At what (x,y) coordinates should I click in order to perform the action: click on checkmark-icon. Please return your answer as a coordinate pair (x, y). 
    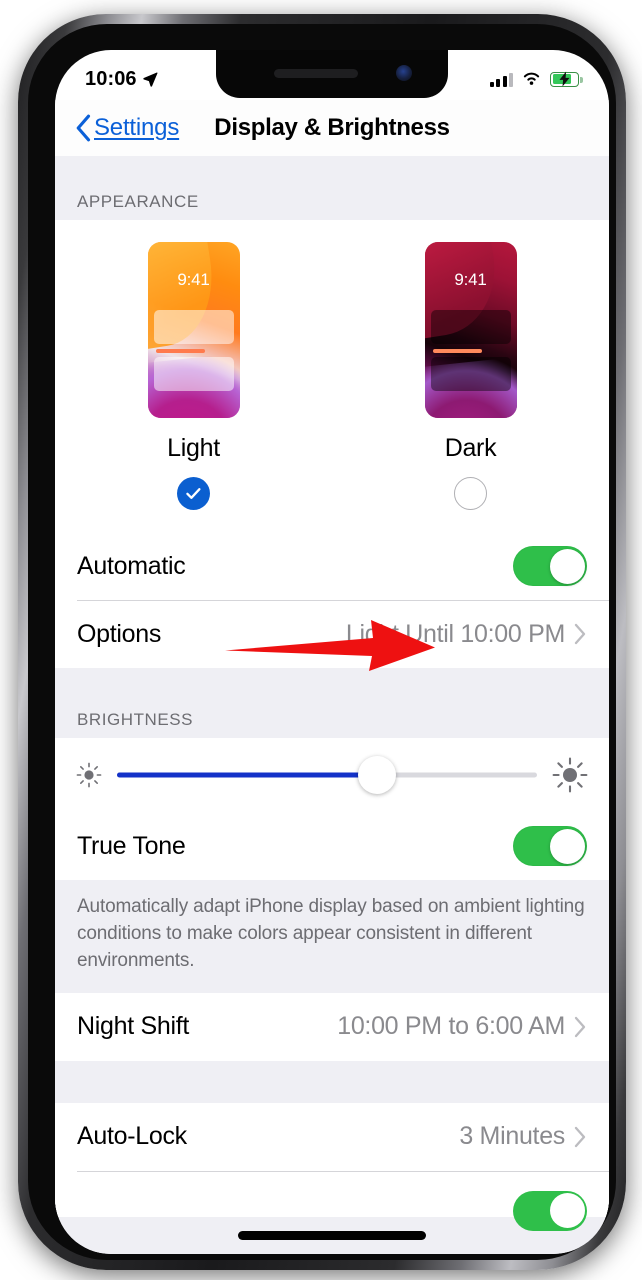
    Looking at the image, I should click on (193, 493).